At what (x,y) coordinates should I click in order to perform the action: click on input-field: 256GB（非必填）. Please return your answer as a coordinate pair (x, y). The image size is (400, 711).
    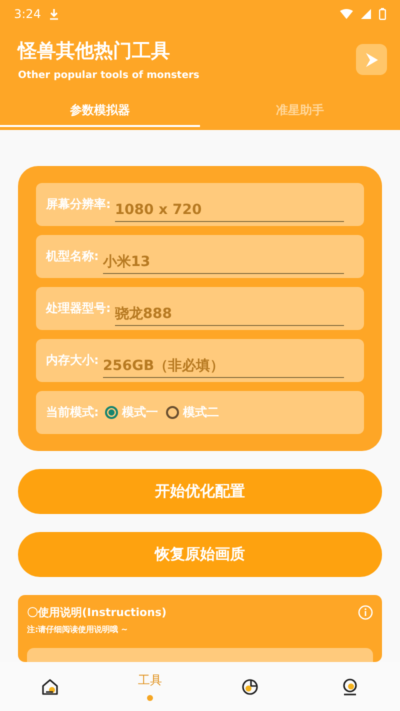
    Looking at the image, I should click on (223, 365).